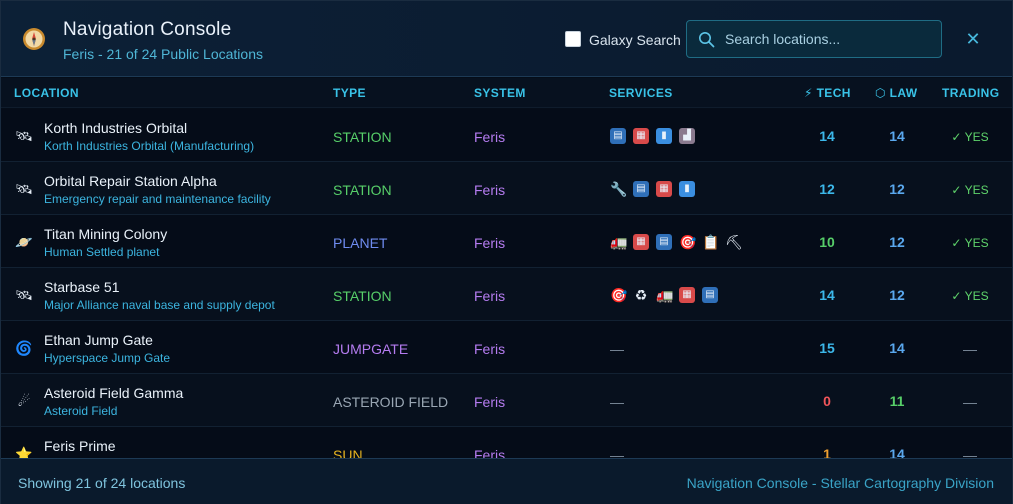 The width and height of the screenshot is (1013, 504). What do you see at coordinates (102, 483) in the screenshot?
I see `location-count: Showing 21 of 24 locations` at bounding box center [102, 483].